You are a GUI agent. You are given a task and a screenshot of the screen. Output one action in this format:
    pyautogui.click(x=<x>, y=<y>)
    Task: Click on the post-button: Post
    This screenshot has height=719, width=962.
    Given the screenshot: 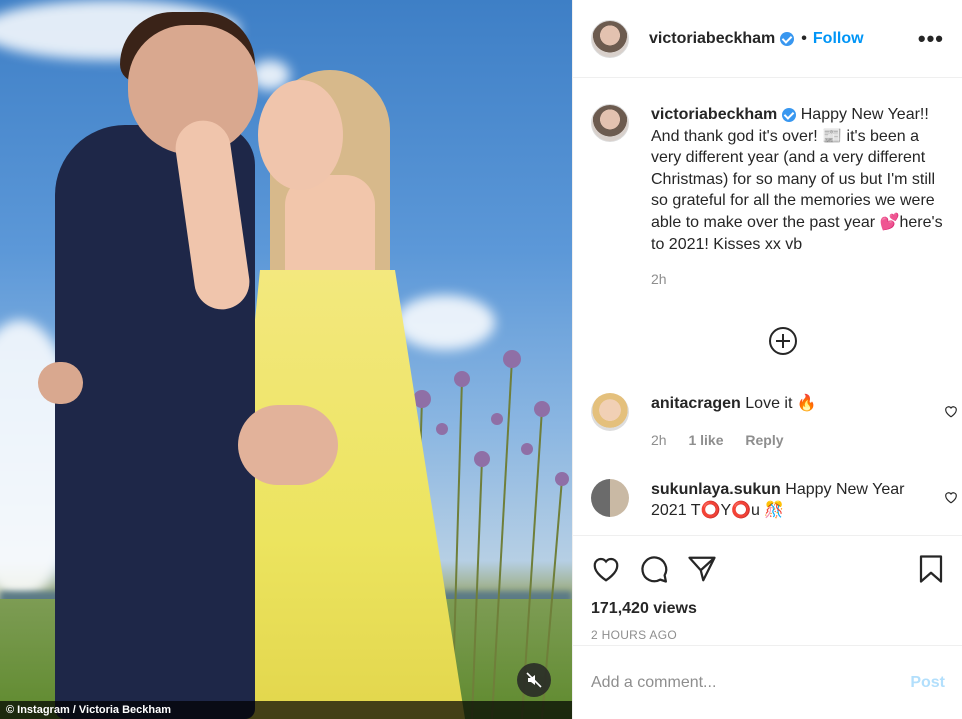 What is the action you would take?
    pyautogui.click(x=927, y=683)
    